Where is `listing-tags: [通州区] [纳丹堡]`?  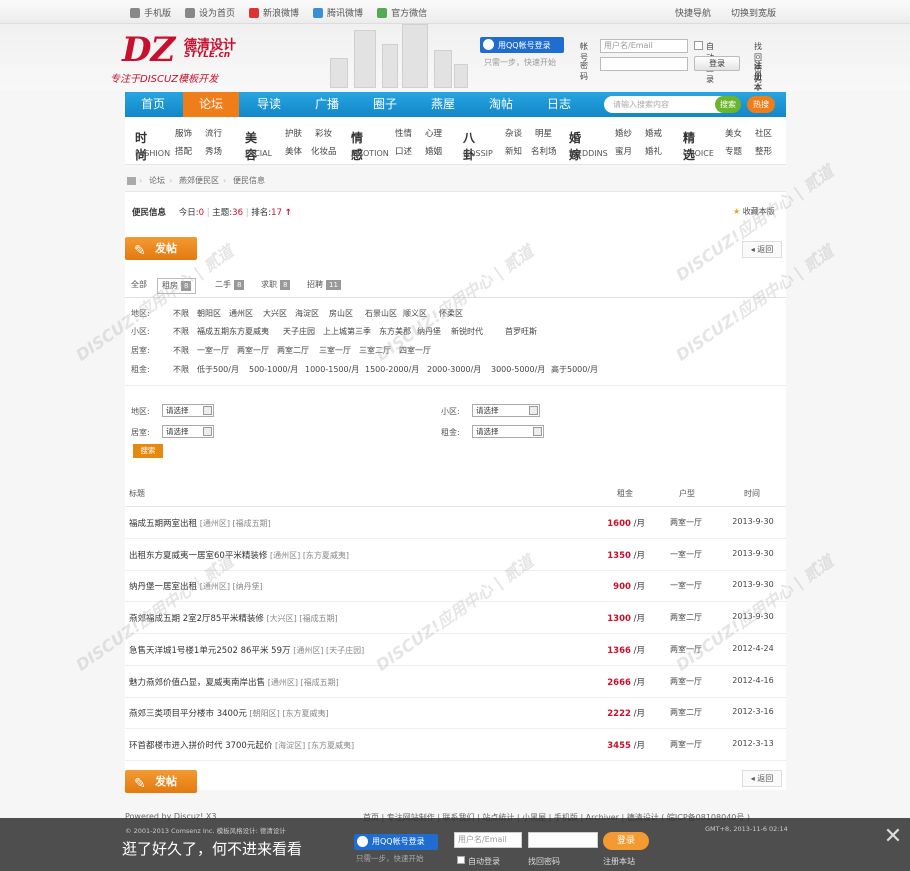 listing-tags: [通州区] [纳丹堡] is located at coordinates (231, 586).